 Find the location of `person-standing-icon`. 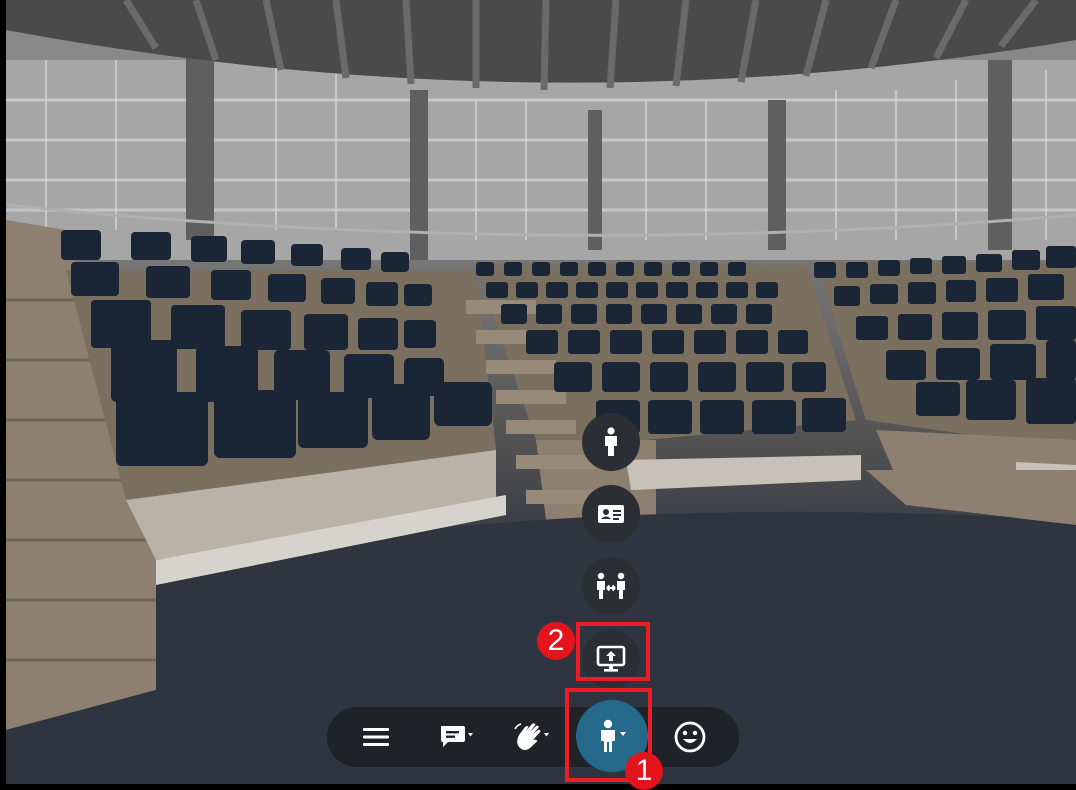

person-standing-icon is located at coordinates (611, 441).